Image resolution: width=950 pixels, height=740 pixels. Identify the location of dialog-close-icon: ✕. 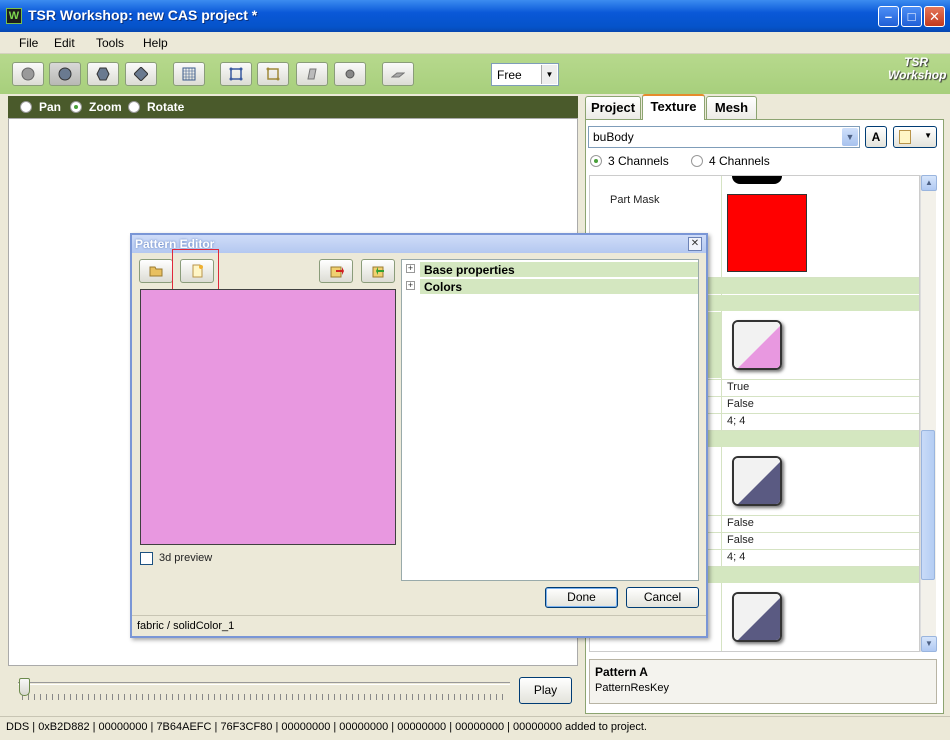
(695, 244).